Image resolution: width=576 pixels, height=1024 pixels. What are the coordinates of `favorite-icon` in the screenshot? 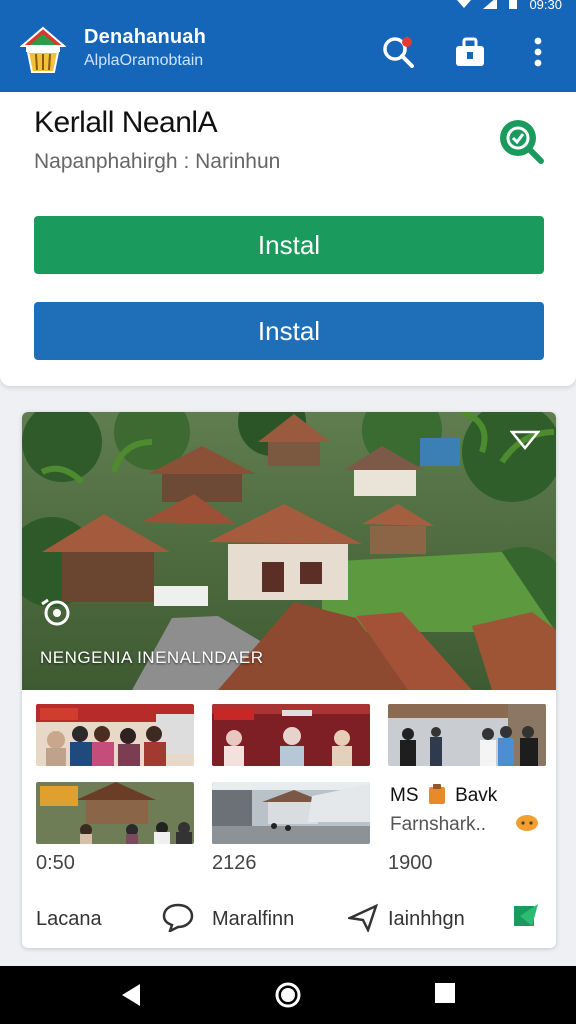 It's located at (525, 440).